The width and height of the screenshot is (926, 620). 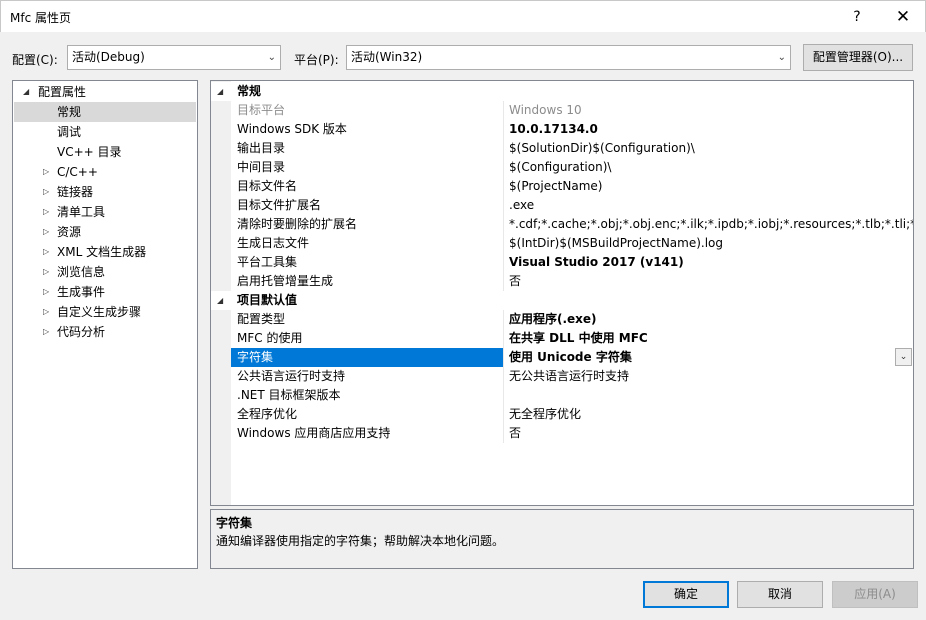 I want to click on property-row: 目标文件扩展名 .exe, so click(x=562, y=205).